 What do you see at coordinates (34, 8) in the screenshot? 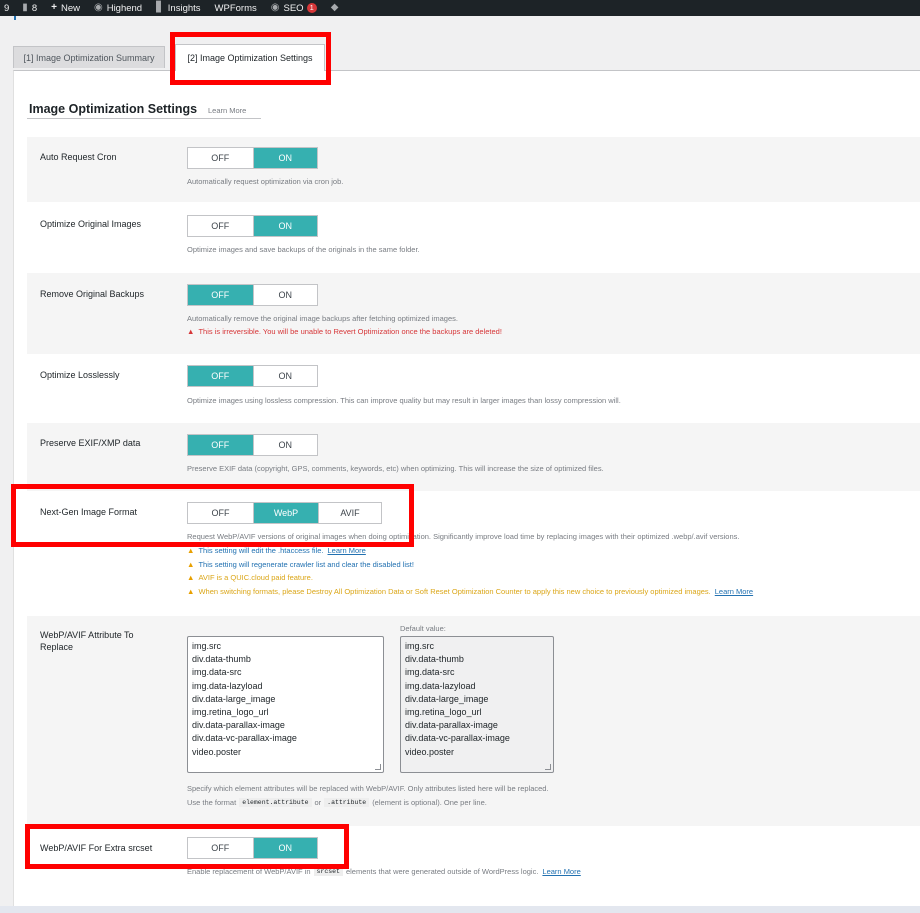
I see `comments-count: 8` at bounding box center [34, 8].